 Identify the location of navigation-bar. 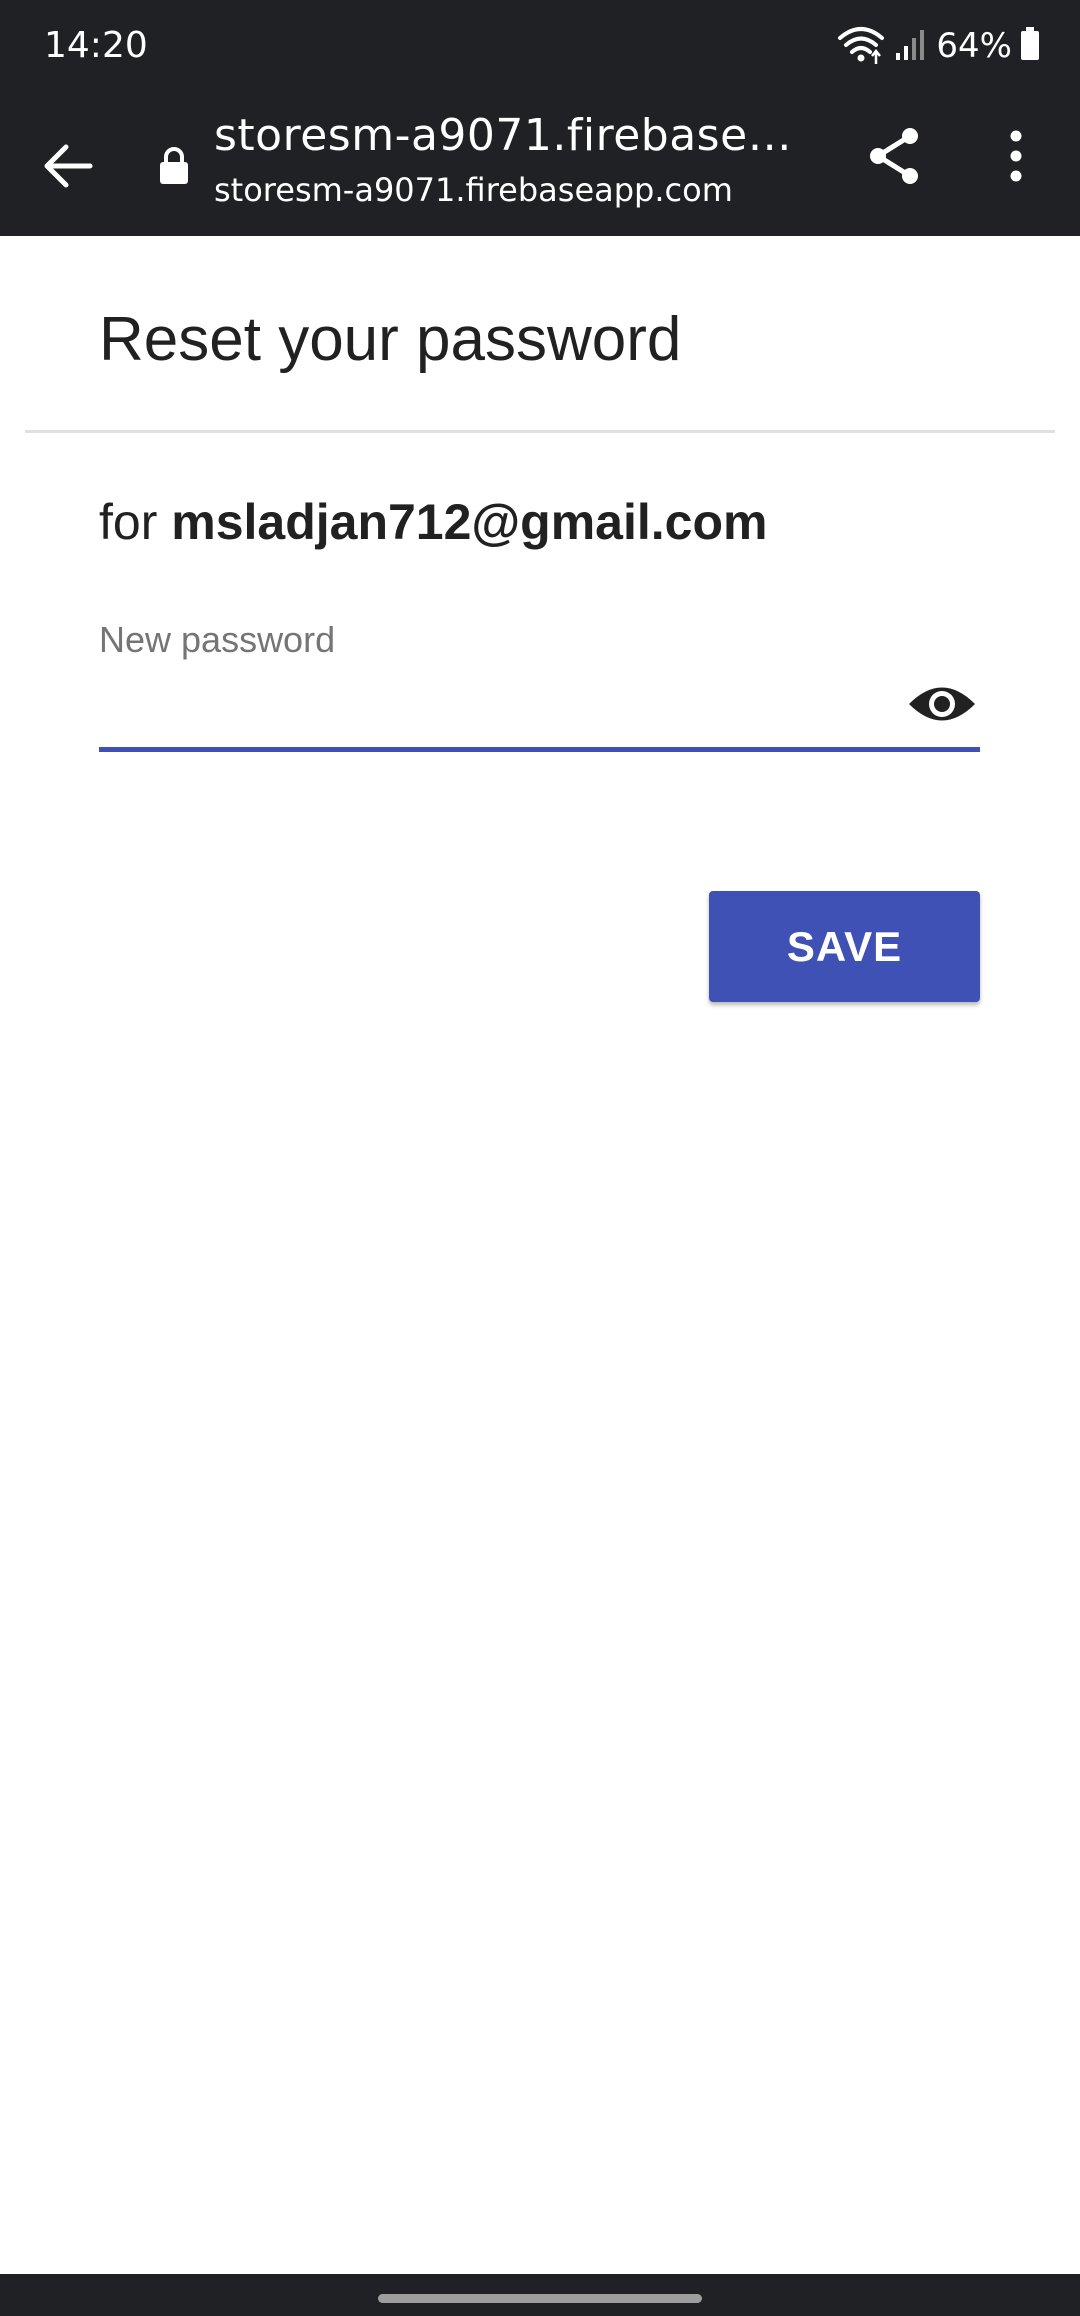
(540, 2295).